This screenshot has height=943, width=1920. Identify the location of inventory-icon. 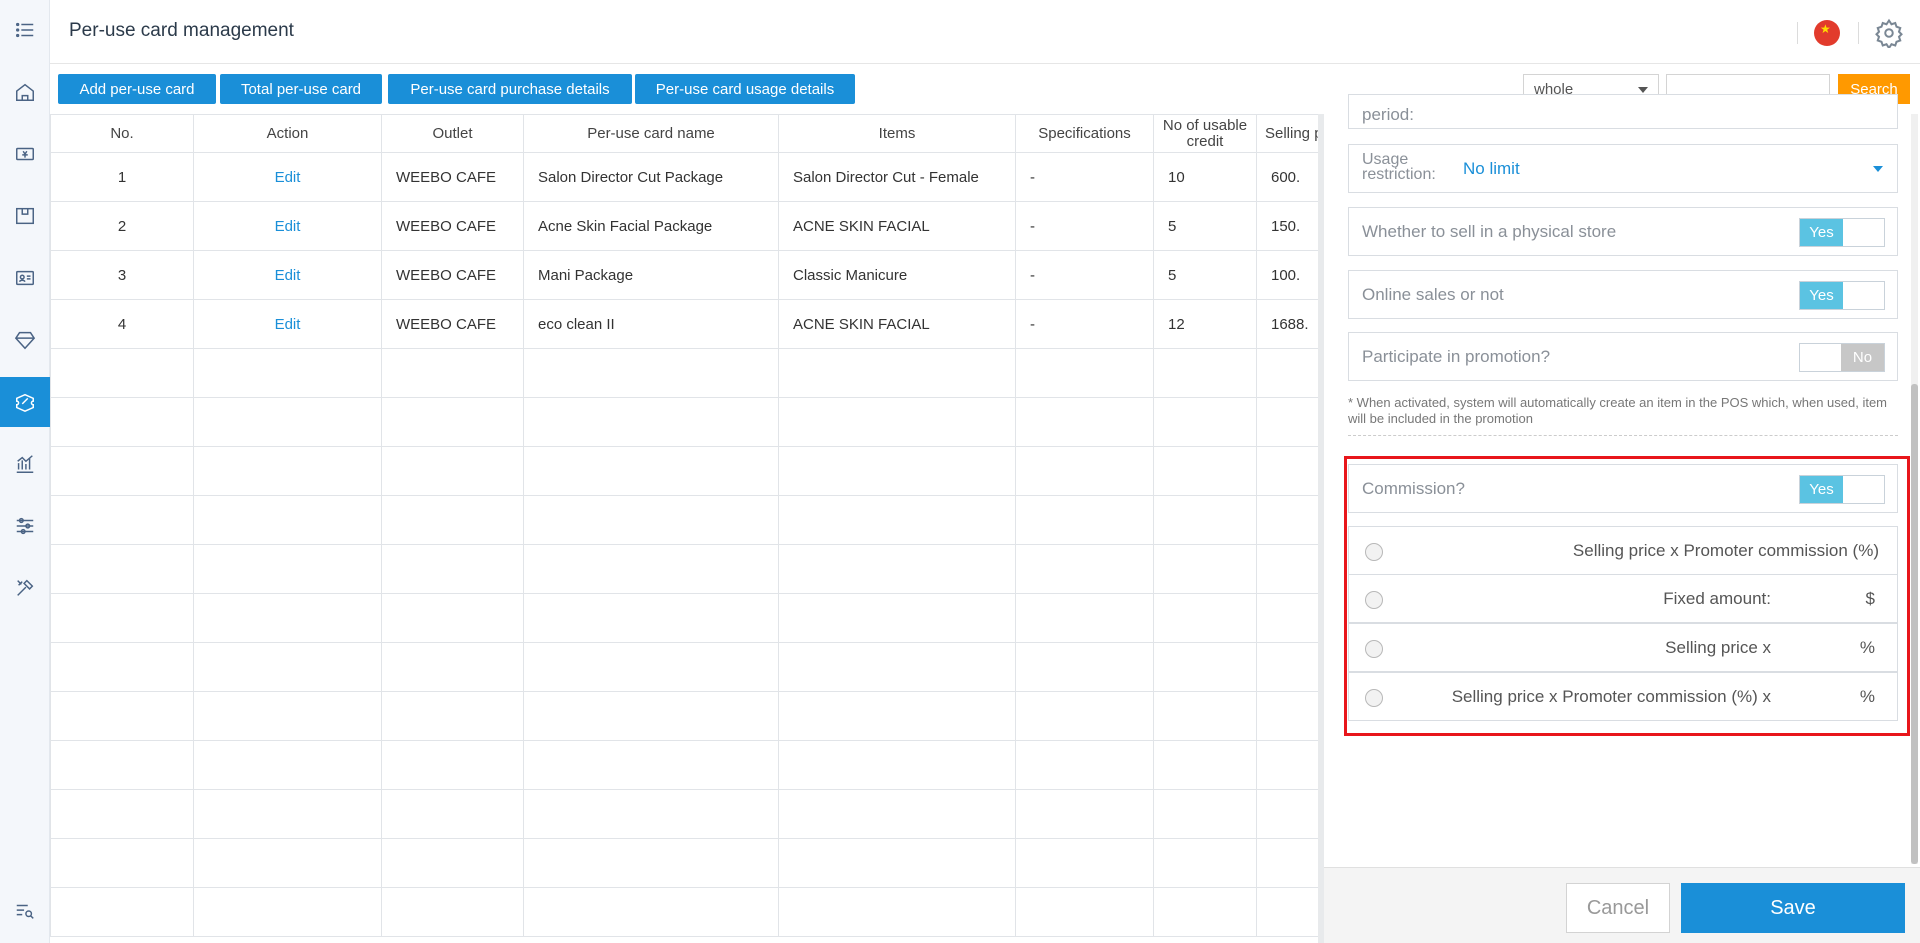
(25, 216).